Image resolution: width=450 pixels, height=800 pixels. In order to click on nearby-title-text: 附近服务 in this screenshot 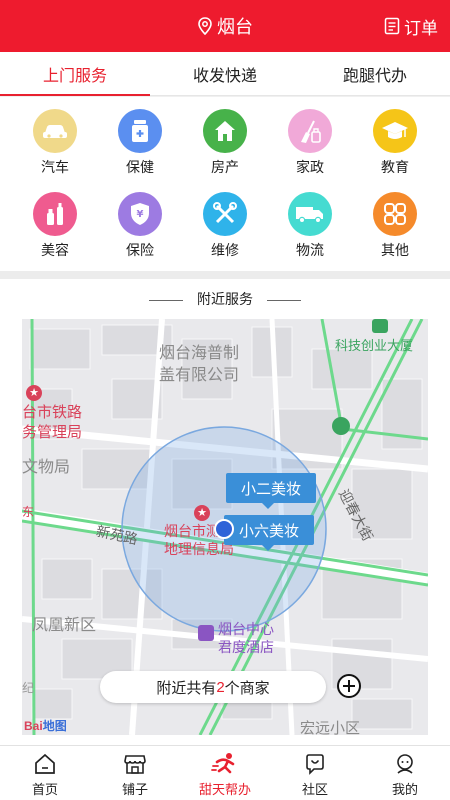, I will do `click(225, 299)`.